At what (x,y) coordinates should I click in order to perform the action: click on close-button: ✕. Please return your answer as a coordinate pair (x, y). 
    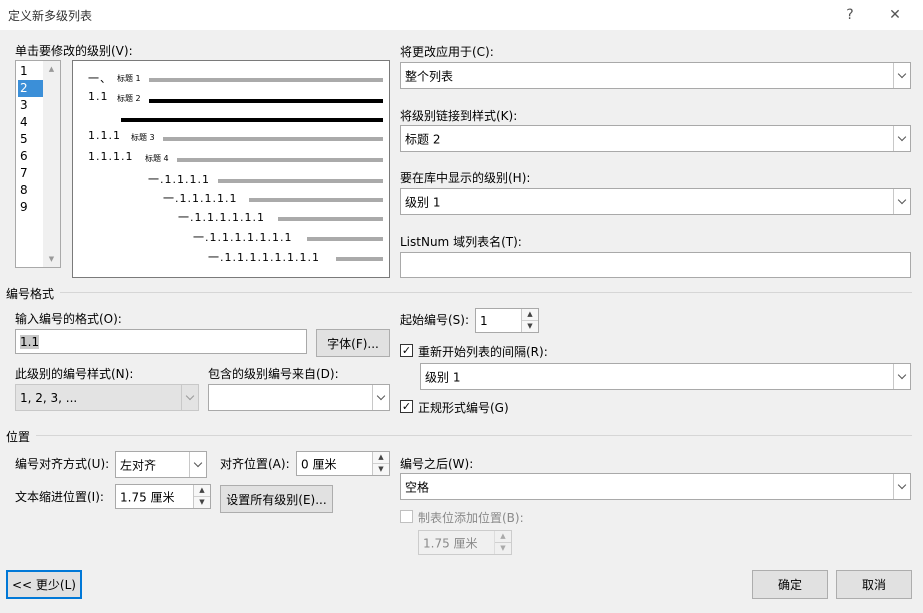
    Looking at the image, I should click on (895, 15).